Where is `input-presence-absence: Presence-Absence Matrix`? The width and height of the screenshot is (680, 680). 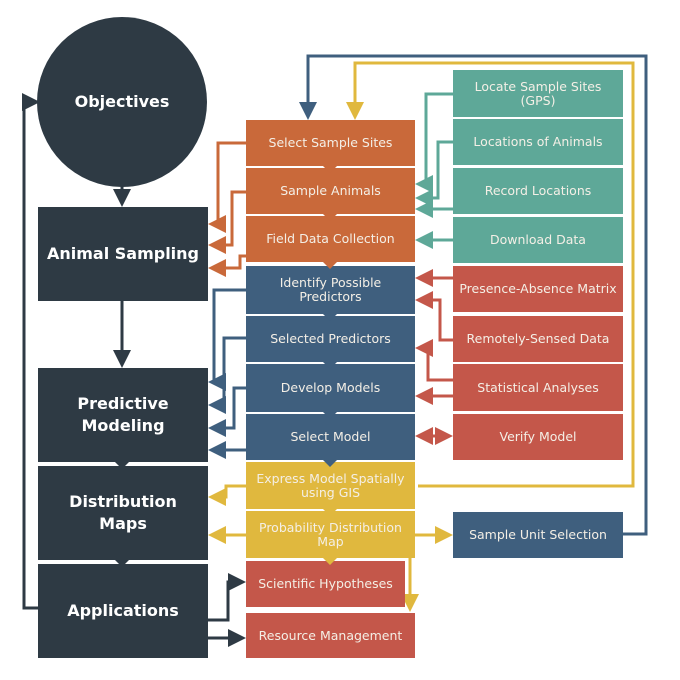 input-presence-absence: Presence-Absence Matrix is located at coordinates (538, 289).